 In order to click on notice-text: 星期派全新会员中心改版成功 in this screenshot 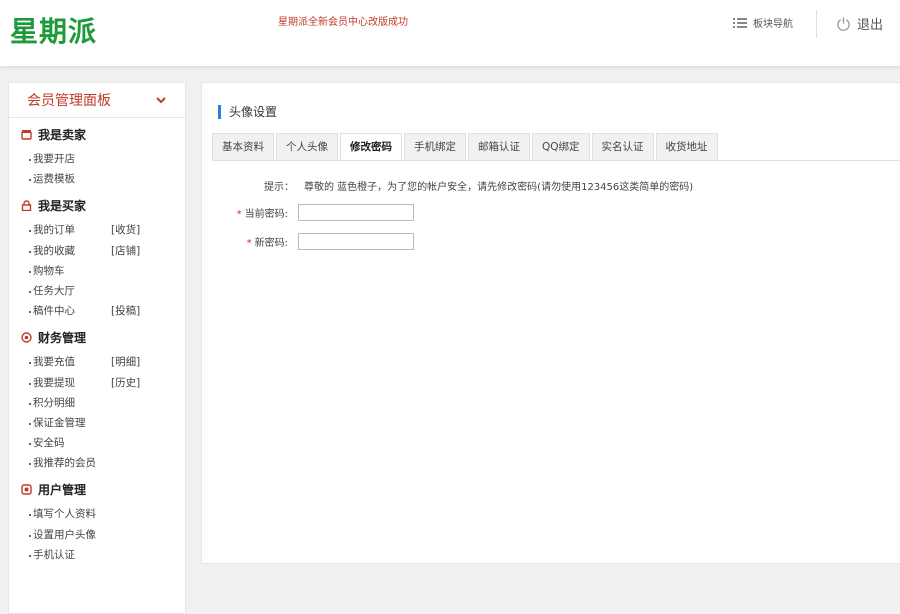, I will do `click(343, 22)`.